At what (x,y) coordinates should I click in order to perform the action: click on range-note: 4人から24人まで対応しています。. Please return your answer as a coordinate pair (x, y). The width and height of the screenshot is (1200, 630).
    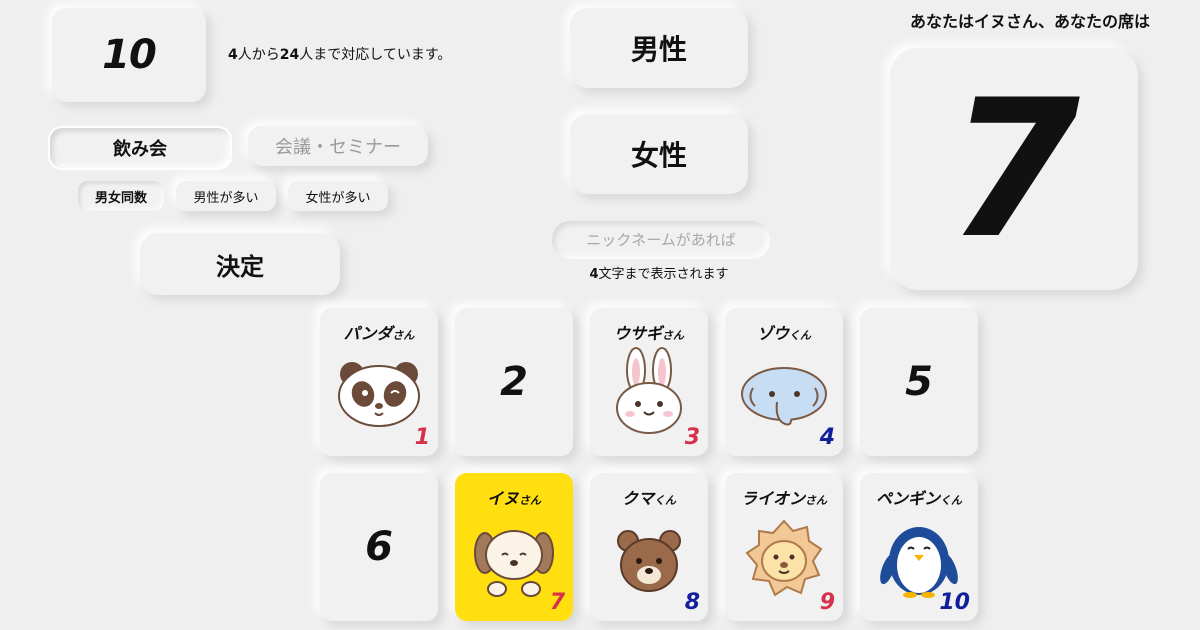
    Looking at the image, I should click on (339, 54).